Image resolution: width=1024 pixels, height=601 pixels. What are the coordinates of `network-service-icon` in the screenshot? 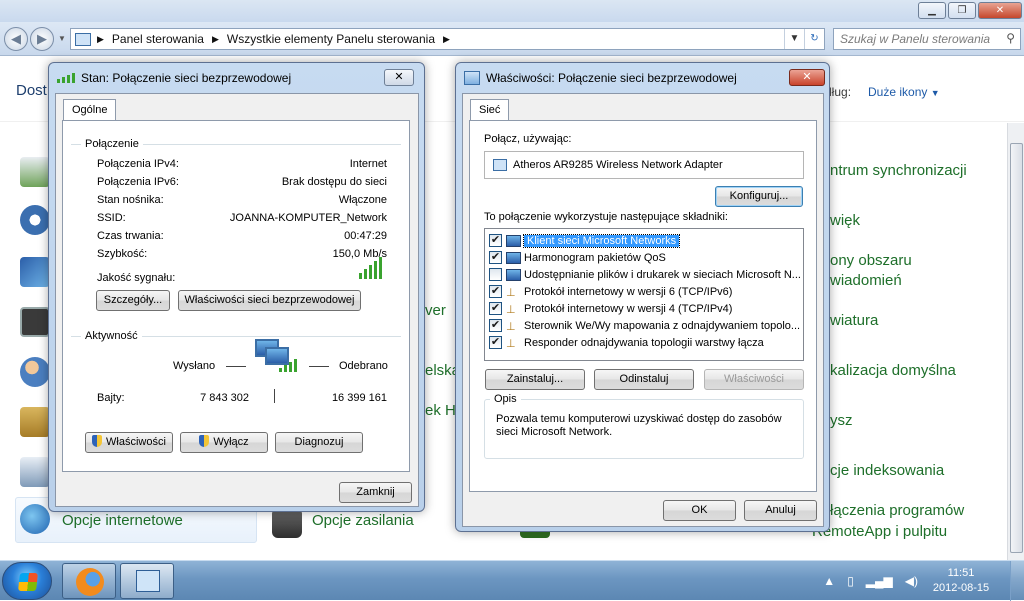 It's located at (513, 274).